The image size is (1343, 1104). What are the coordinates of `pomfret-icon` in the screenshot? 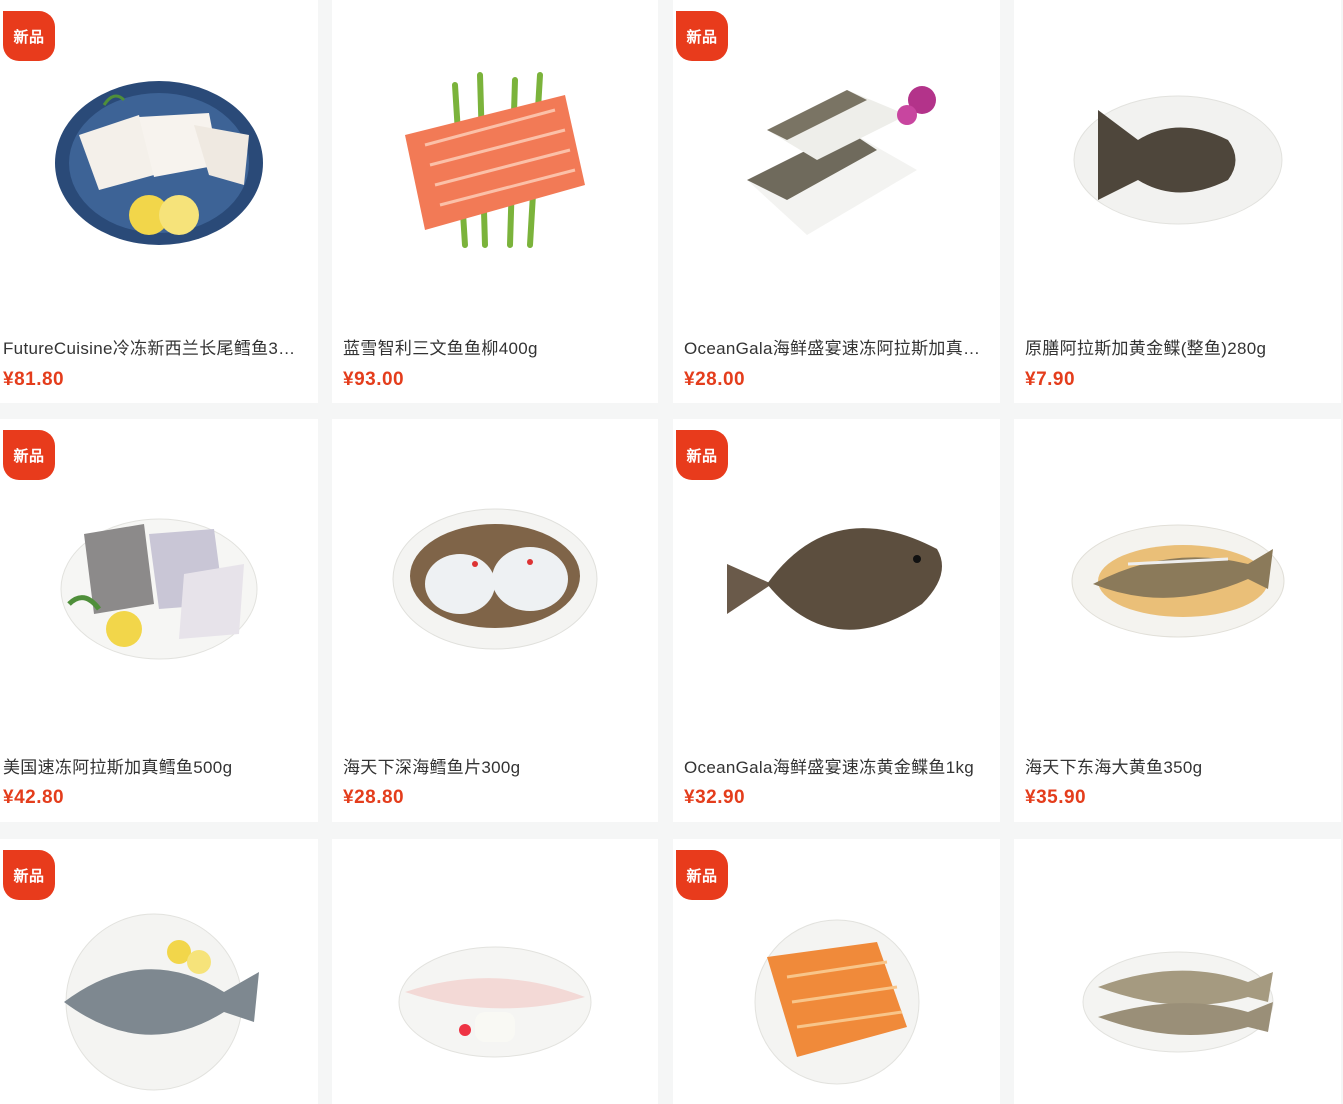 It's located at (161, 1001).